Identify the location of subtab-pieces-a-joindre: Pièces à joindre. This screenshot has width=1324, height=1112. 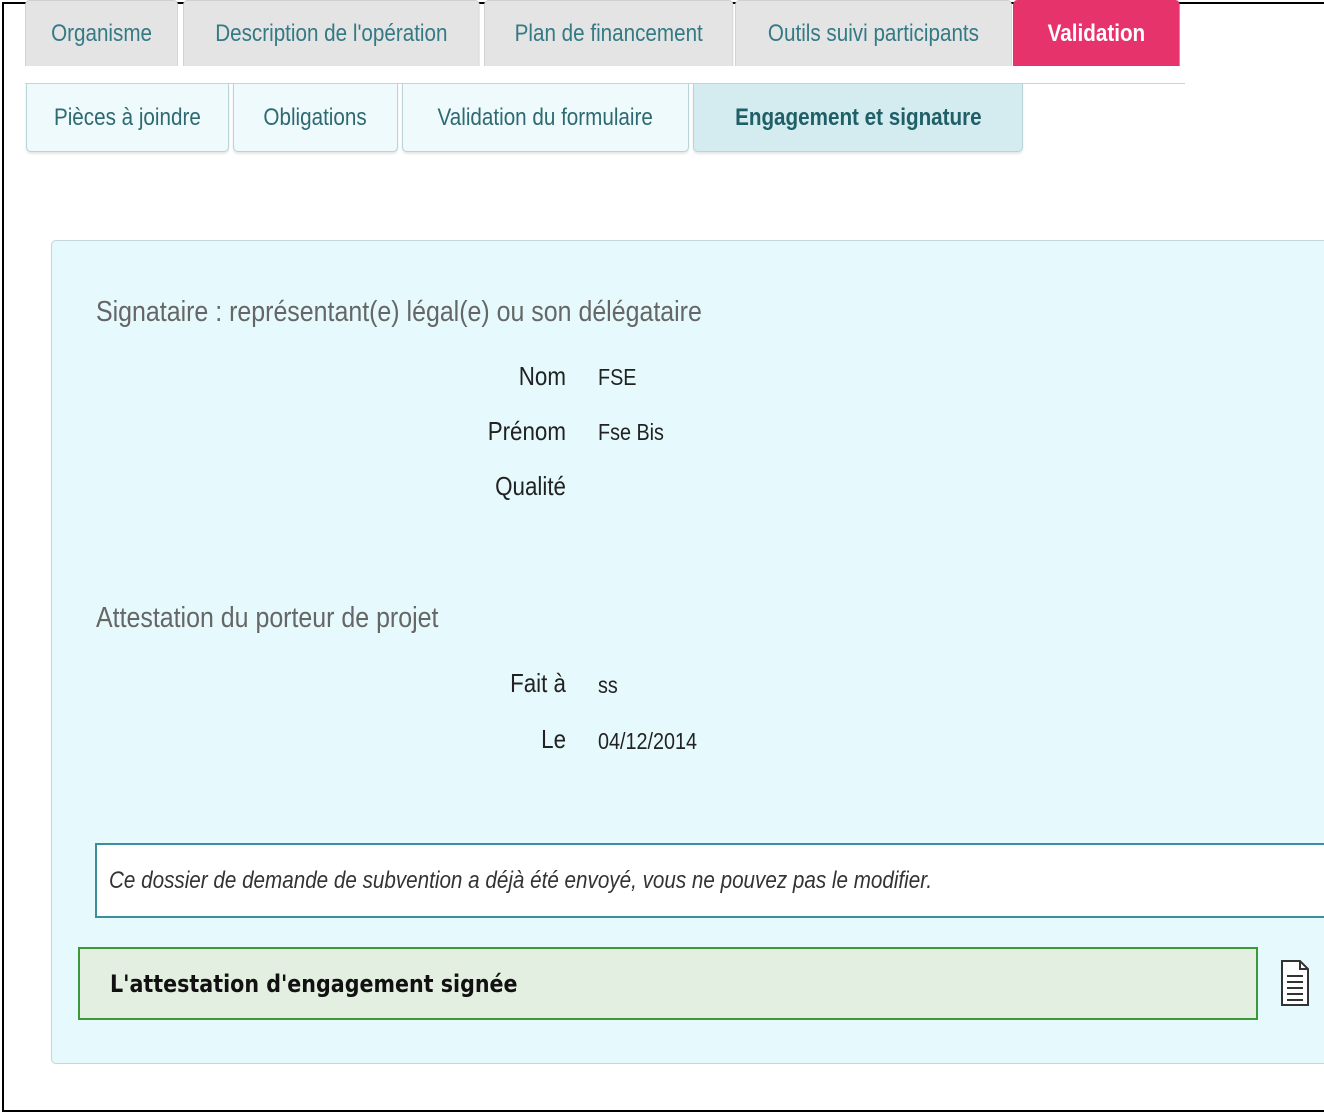
(127, 118).